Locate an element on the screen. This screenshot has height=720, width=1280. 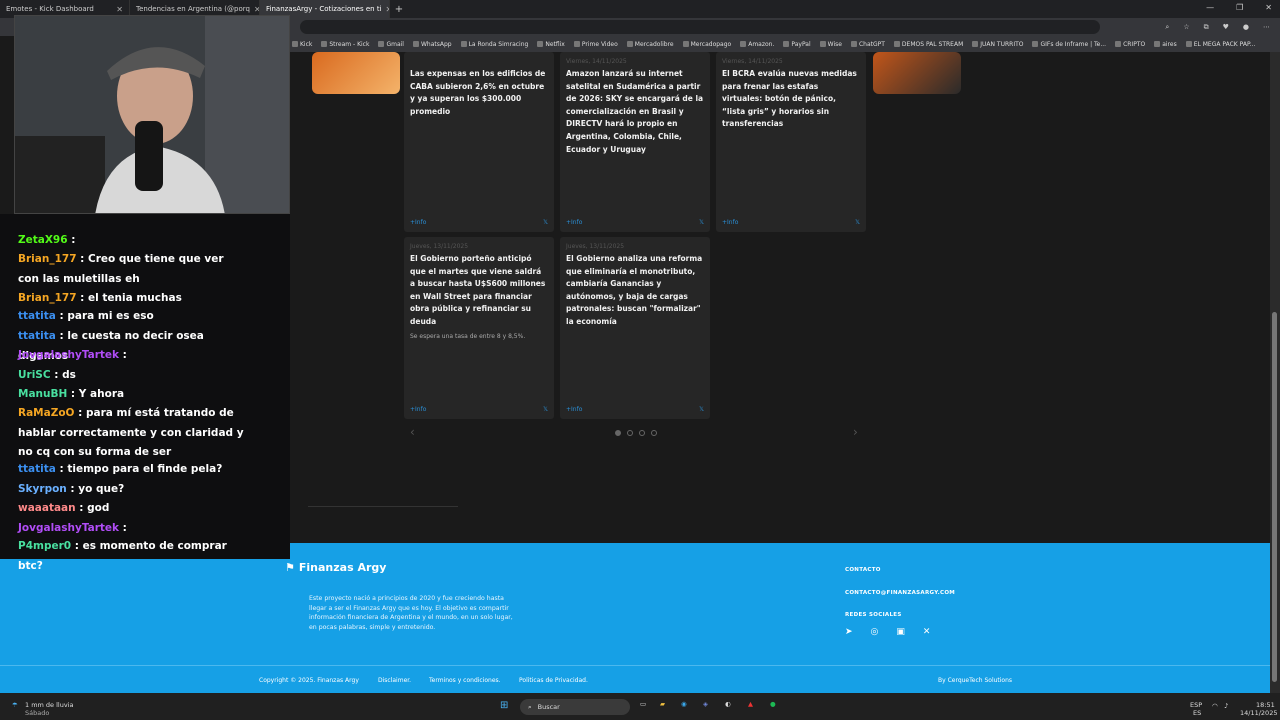
volume-icon: ♪ is located at coordinates (1226, 706).